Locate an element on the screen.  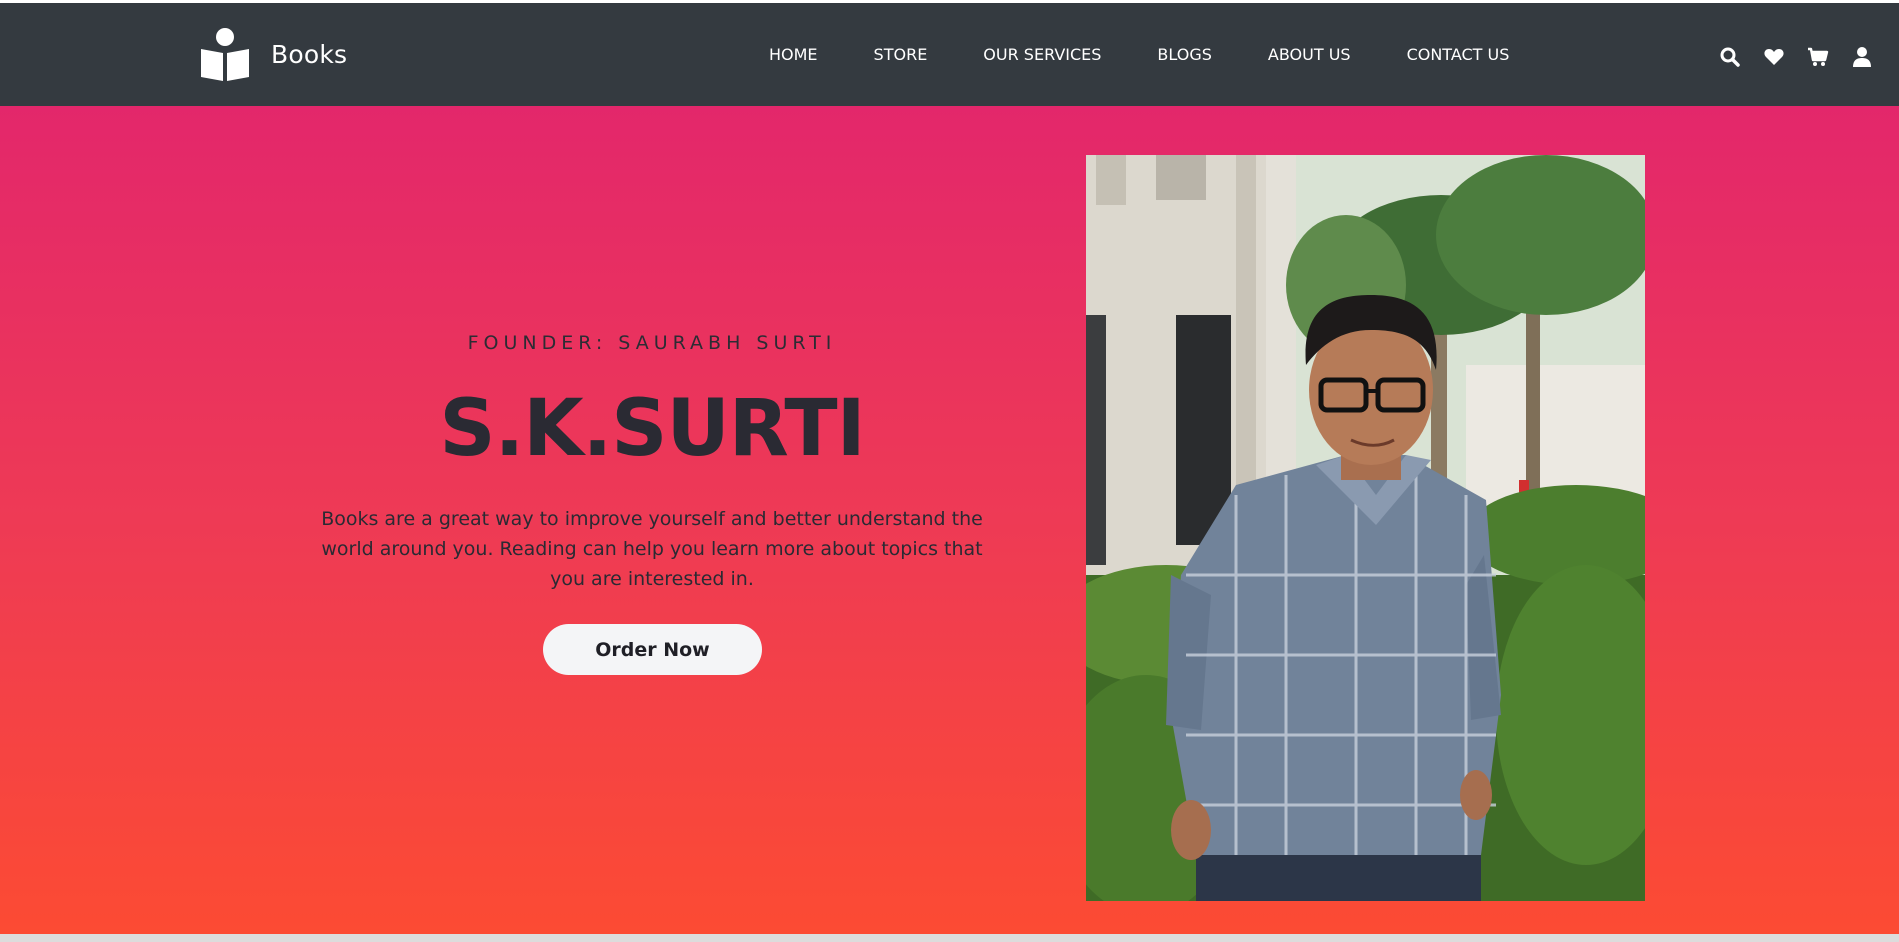
brand-name: Books is located at coordinates (309, 54).